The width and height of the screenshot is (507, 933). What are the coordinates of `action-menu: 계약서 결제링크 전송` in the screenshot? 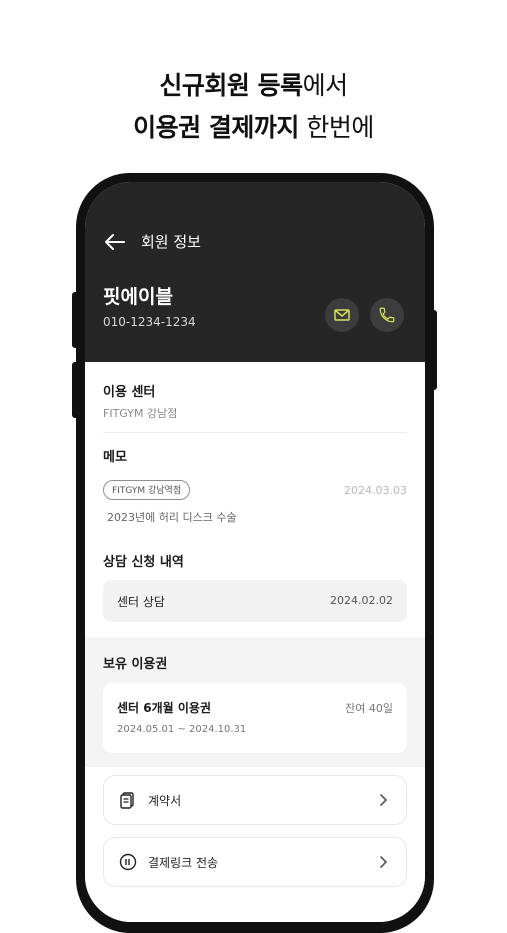 It's located at (255, 844).